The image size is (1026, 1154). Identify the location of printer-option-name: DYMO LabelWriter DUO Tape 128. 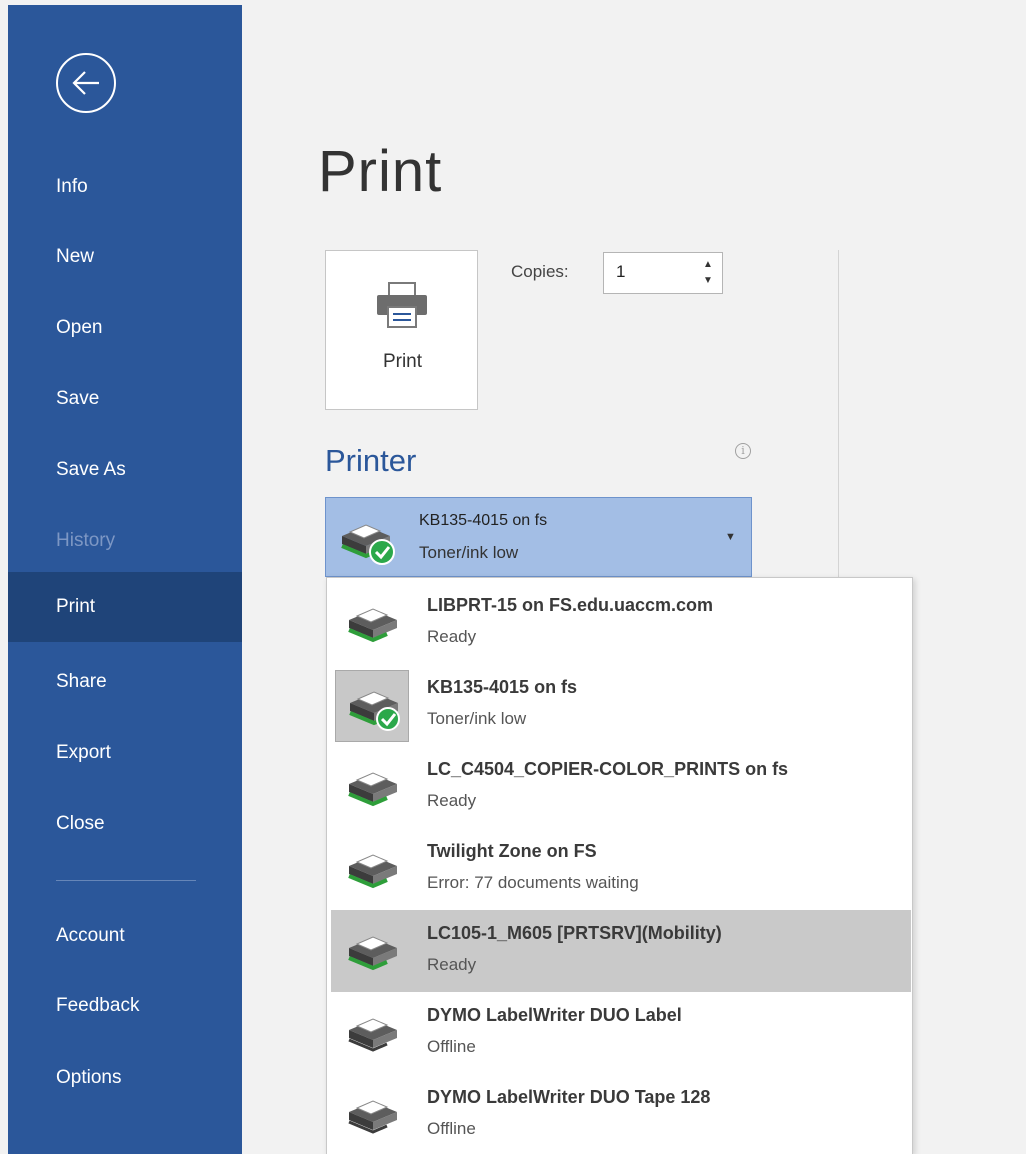
(569, 1097).